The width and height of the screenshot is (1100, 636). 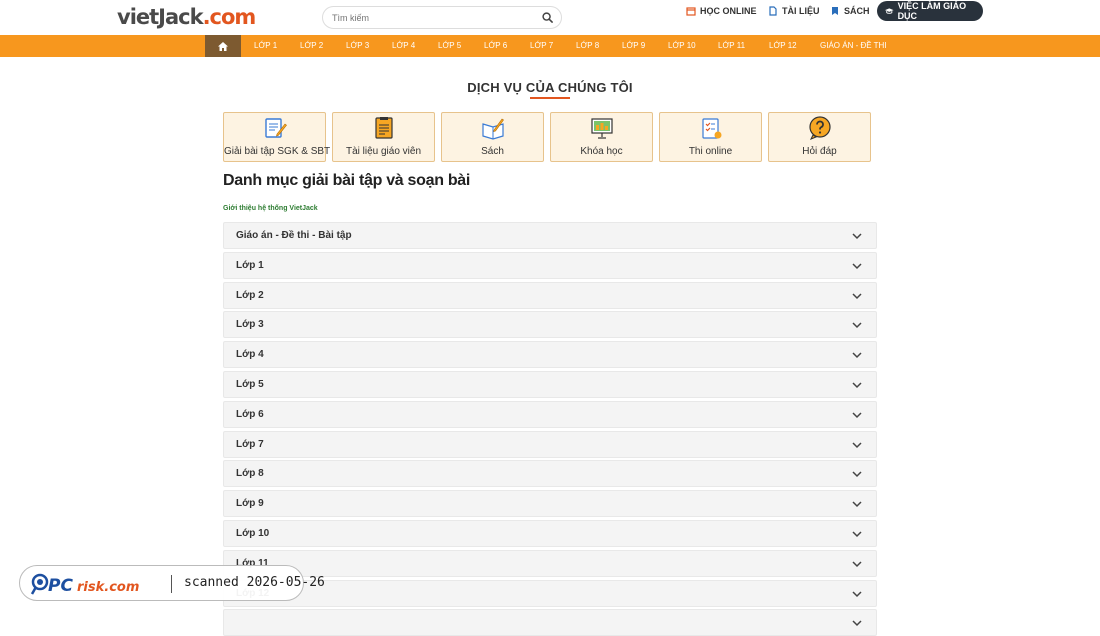 I want to click on logo-text-domain: .com, so click(x=229, y=17).